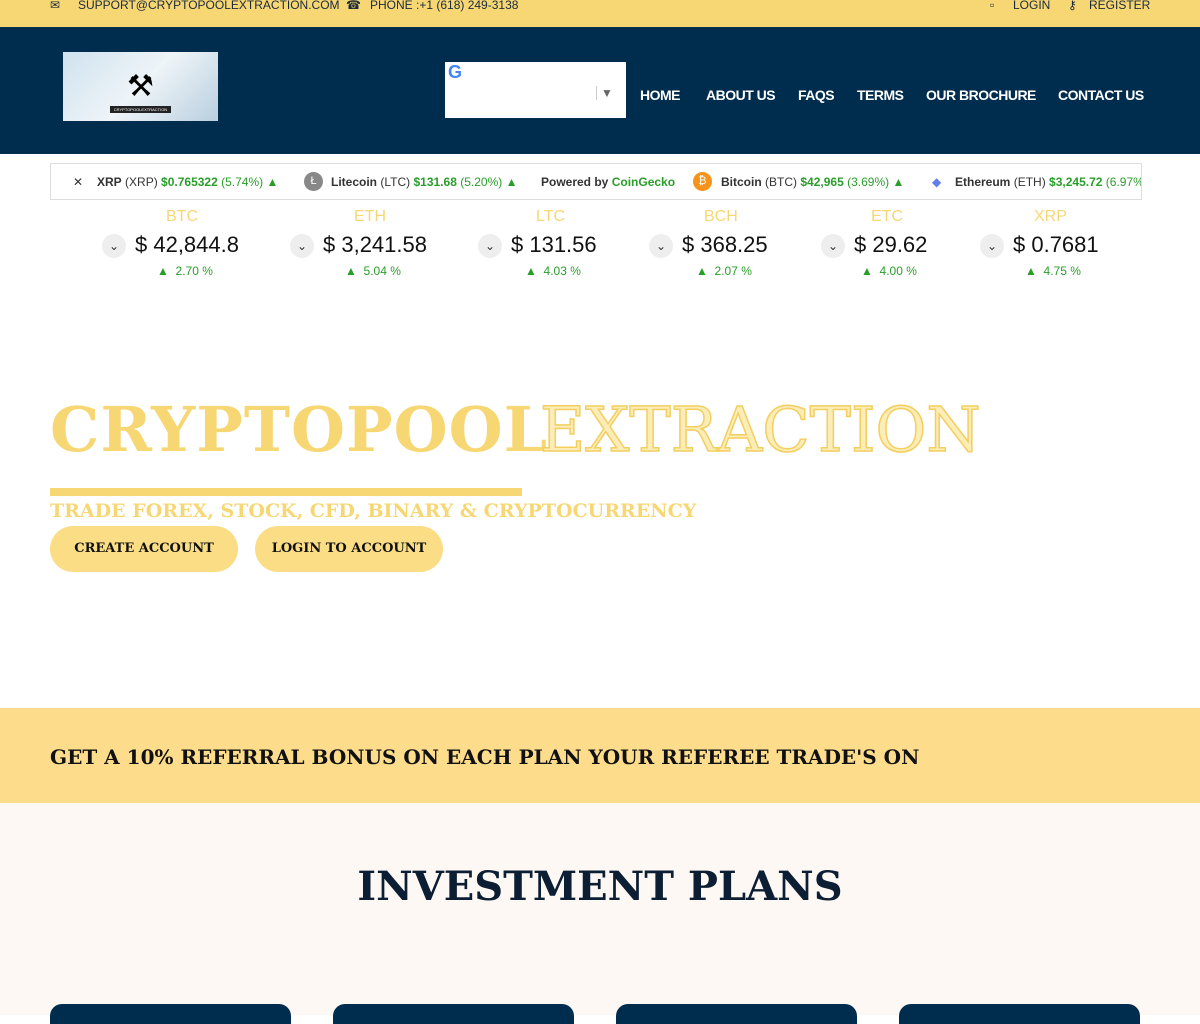 Image resolution: width=1200 pixels, height=1024 pixels. I want to click on coin-price: $ 368.25, so click(725, 244).